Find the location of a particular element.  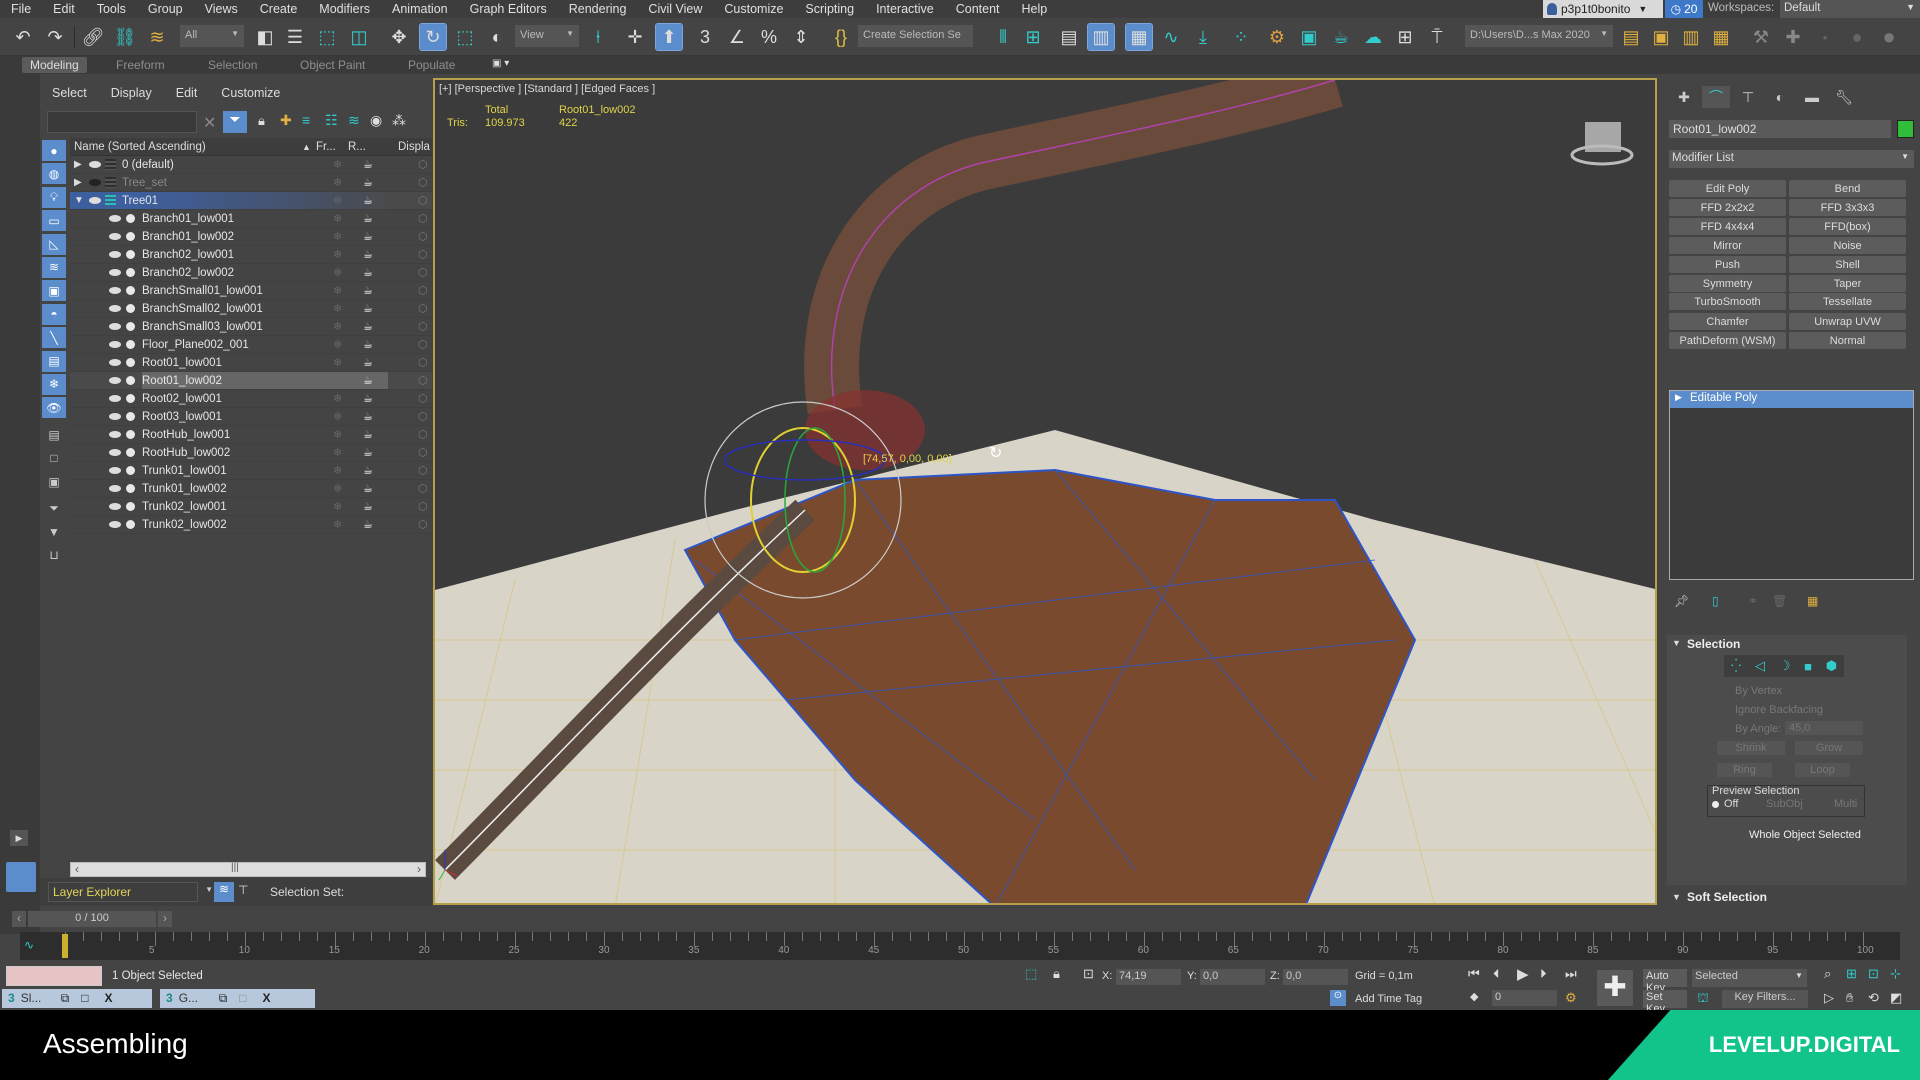

shrink-button: Shrink is located at coordinates (1751, 748).